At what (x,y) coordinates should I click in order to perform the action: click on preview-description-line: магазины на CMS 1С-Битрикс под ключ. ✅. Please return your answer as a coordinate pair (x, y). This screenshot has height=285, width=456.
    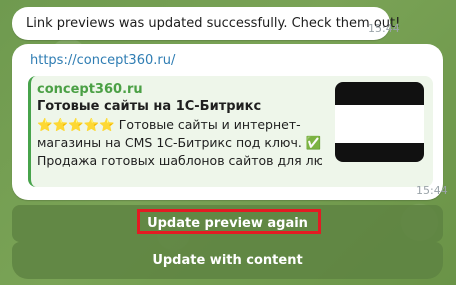
    Looking at the image, I should click on (179, 142).